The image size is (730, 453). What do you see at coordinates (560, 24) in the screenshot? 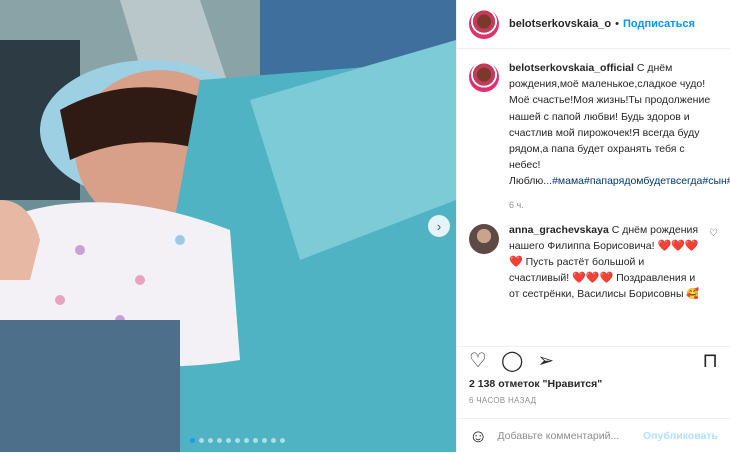
I see `author-username: belotserkovskaia_o` at bounding box center [560, 24].